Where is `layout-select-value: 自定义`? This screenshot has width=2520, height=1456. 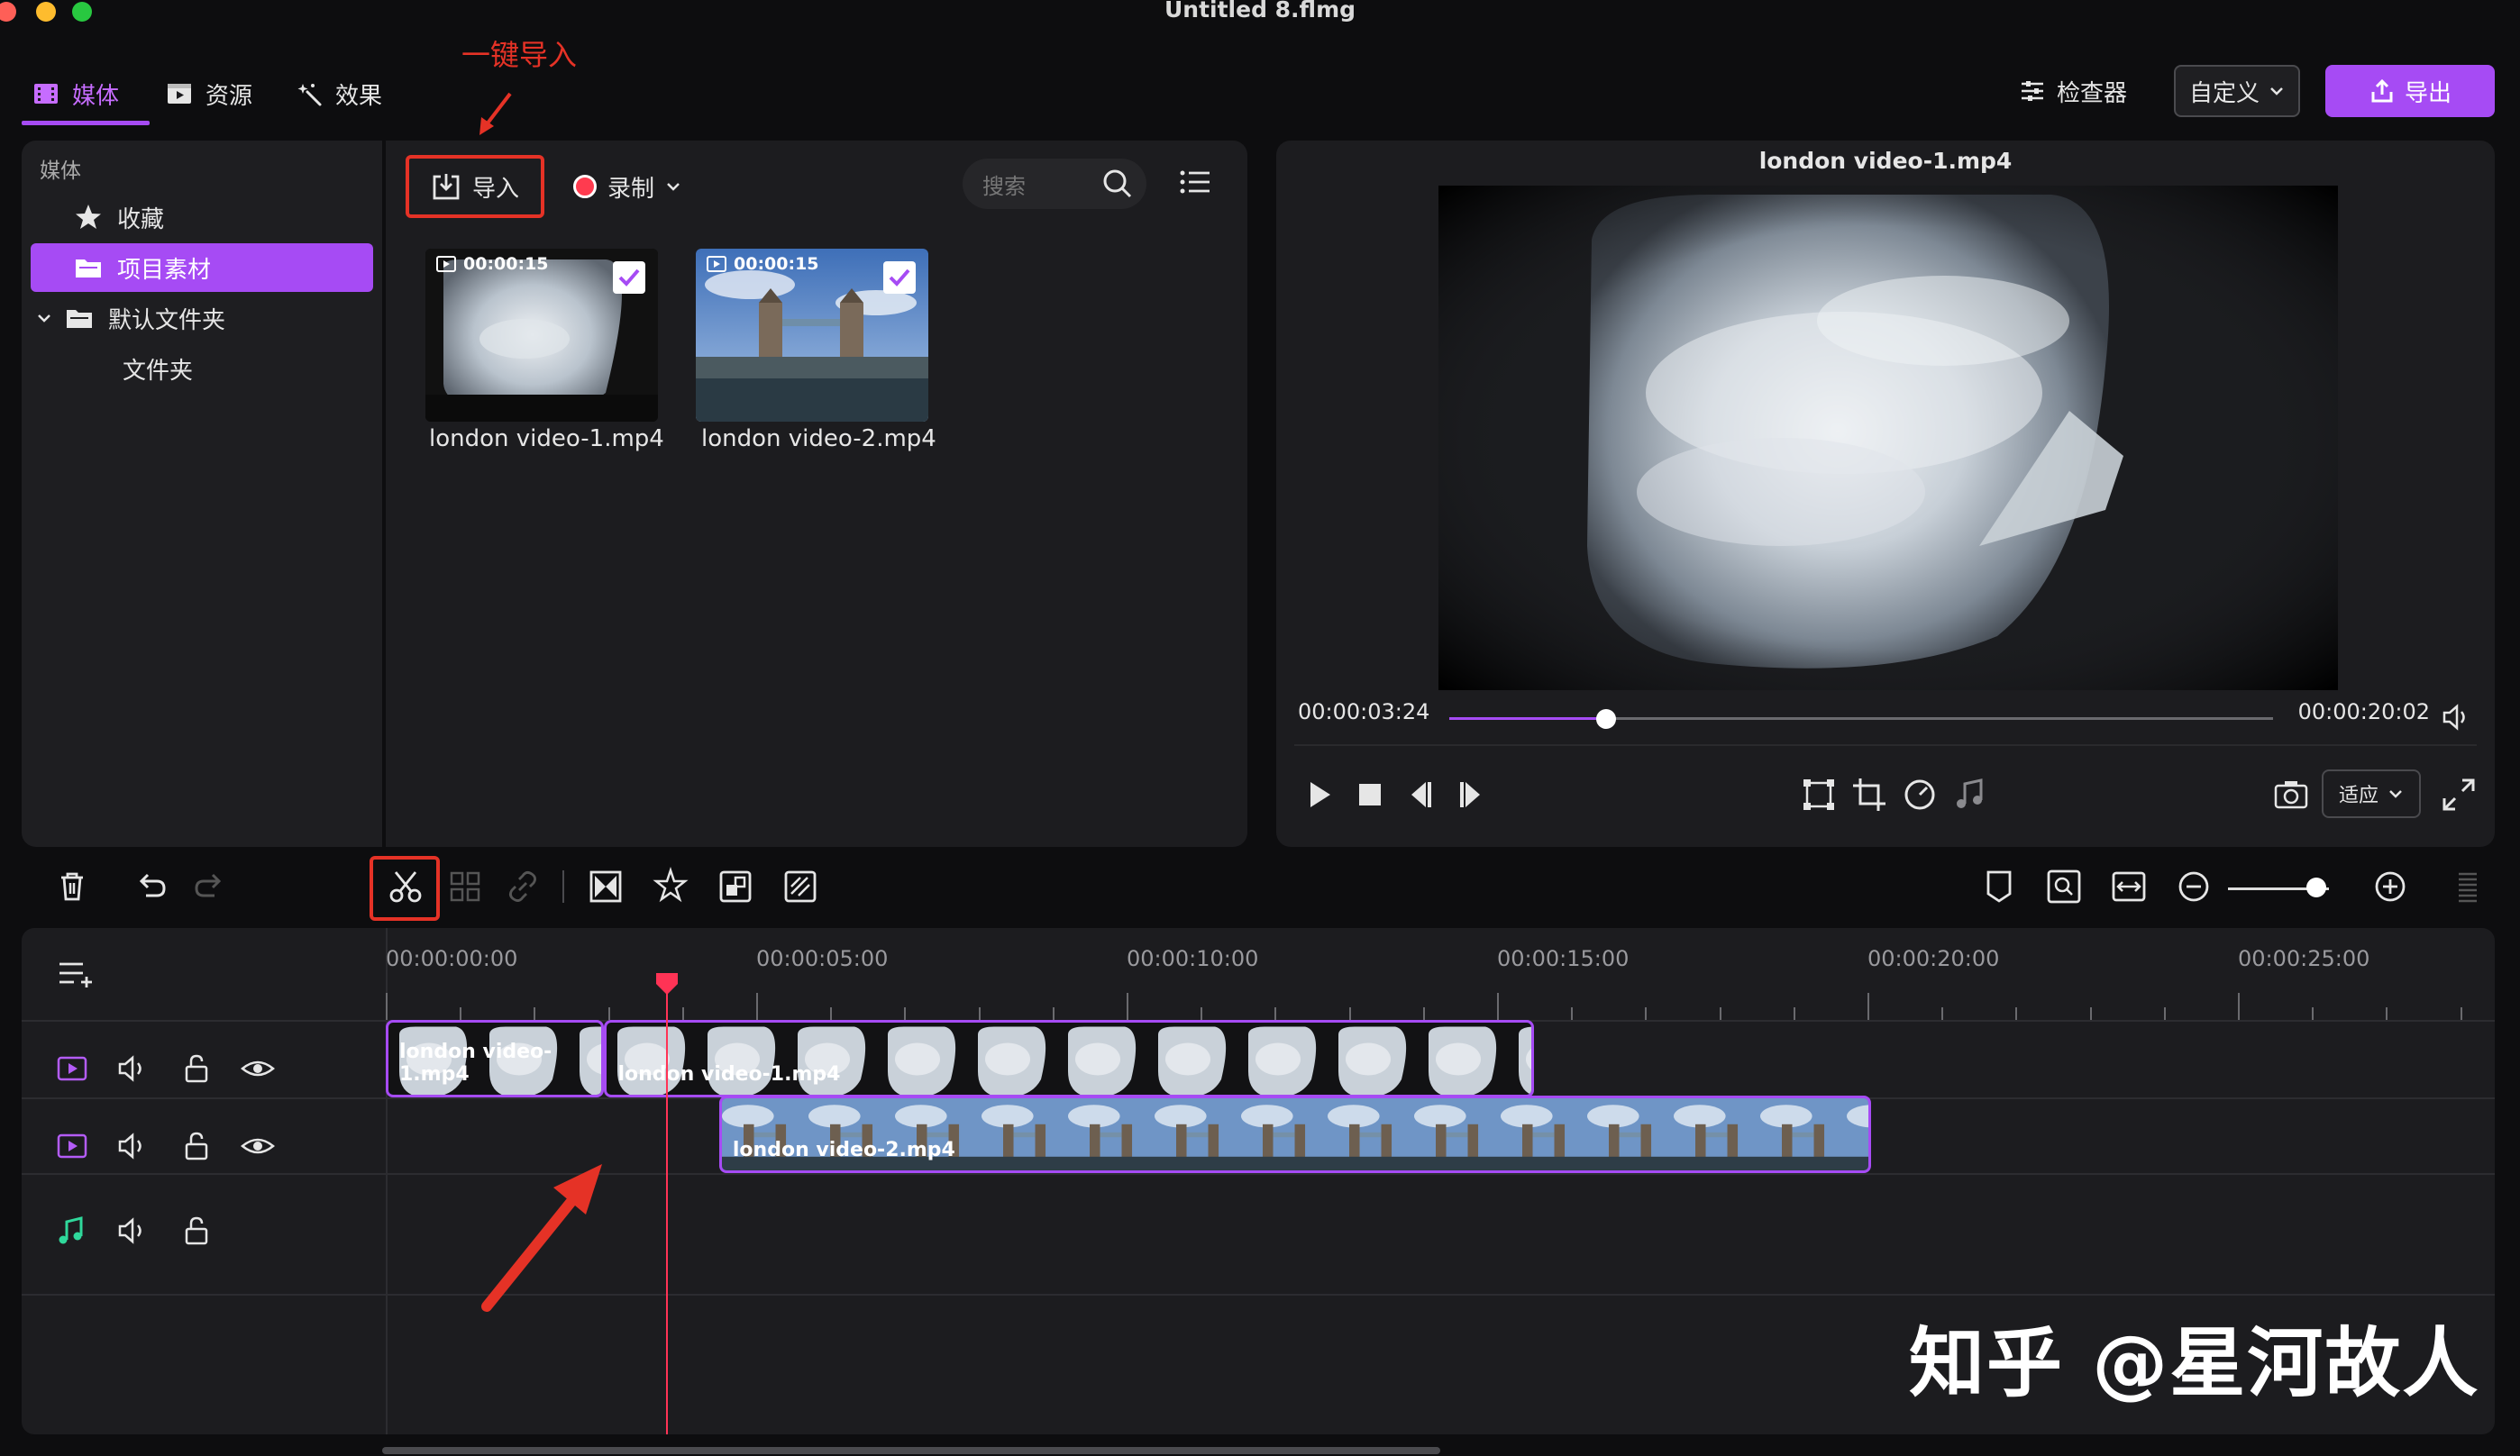 layout-select-value: 自定义 is located at coordinates (2224, 93).